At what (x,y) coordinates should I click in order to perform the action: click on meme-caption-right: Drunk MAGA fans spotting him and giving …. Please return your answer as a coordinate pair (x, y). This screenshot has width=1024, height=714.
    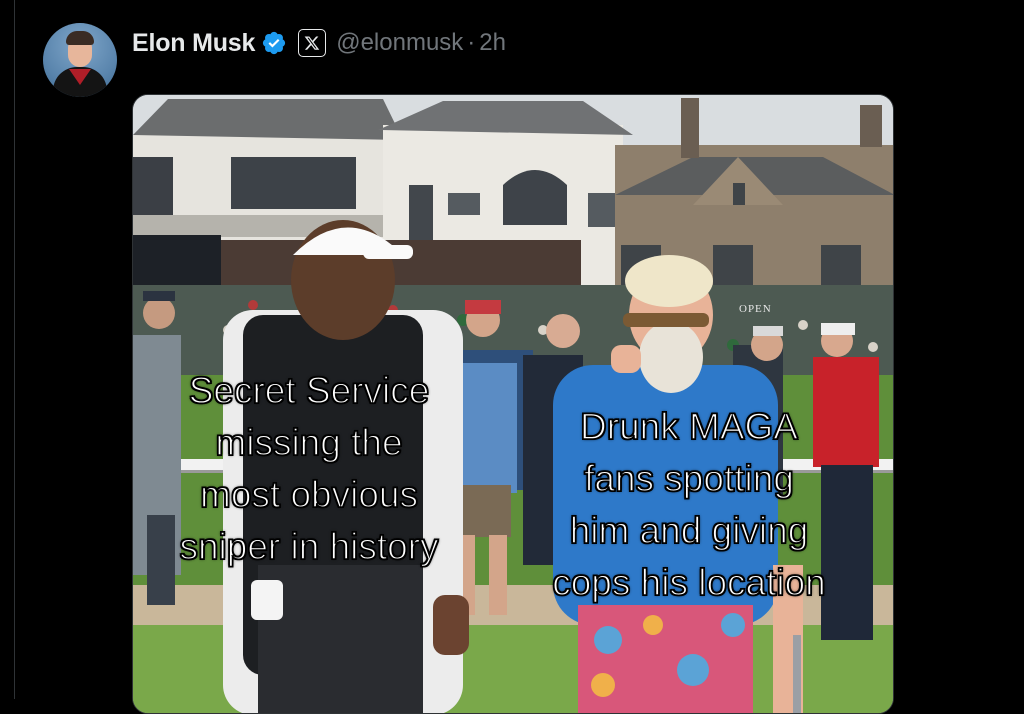
    Looking at the image, I should click on (688, 504).